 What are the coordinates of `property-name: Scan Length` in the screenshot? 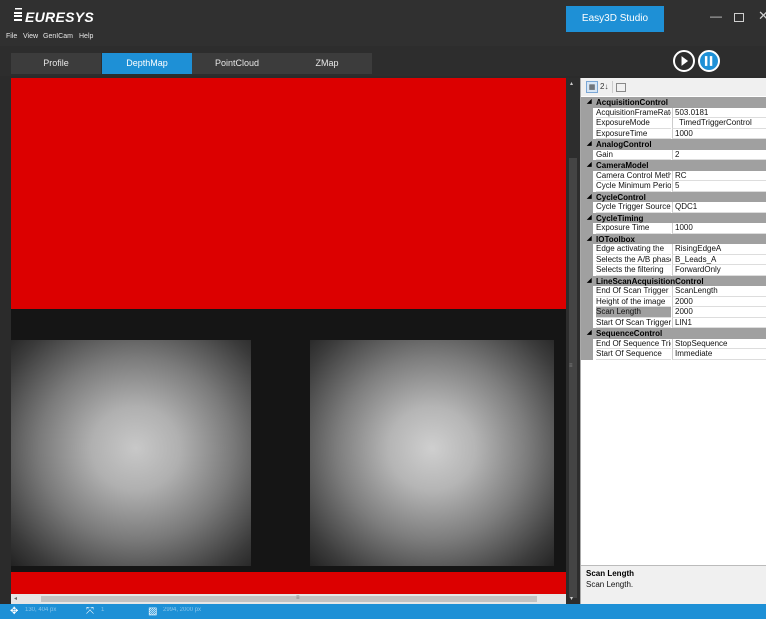 It's located at (633, 312).